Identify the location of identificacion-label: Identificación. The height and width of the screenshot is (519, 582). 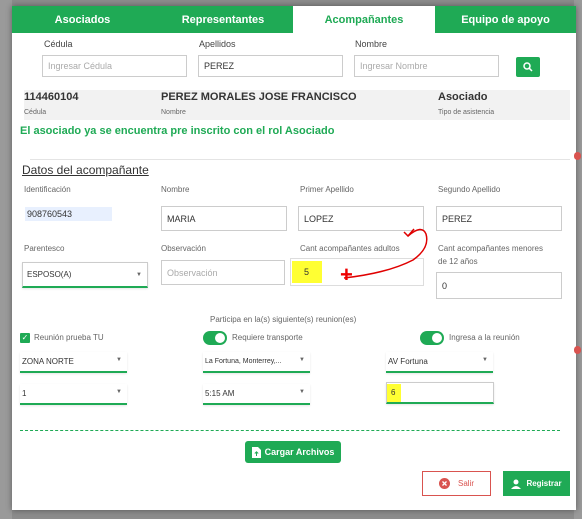
(47, 189).